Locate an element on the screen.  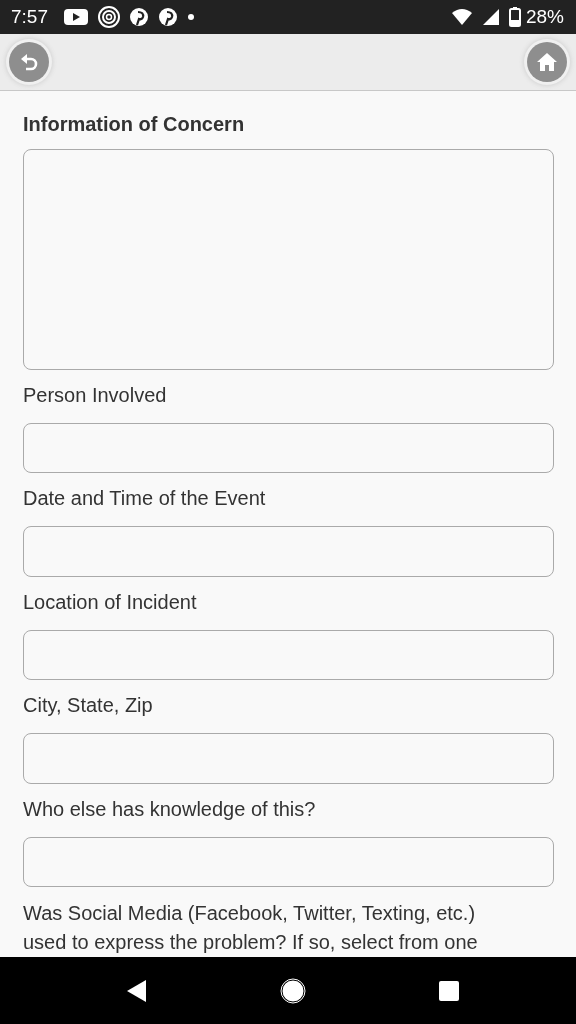
question-text: Was Social Media (Facebook, Twitter, Texting, etc.) used to express the problem? If so, select from one is located at coordinates (251, 928).